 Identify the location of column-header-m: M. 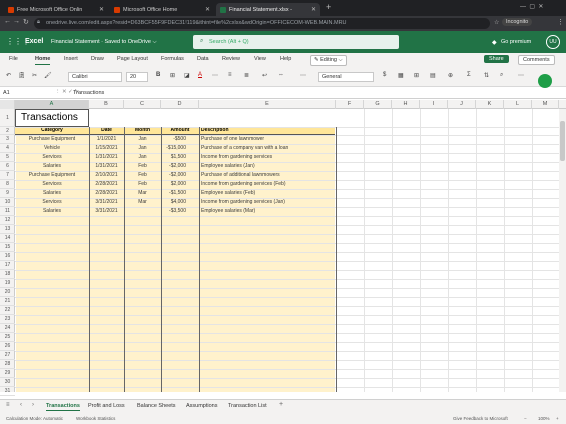
(545, 104).